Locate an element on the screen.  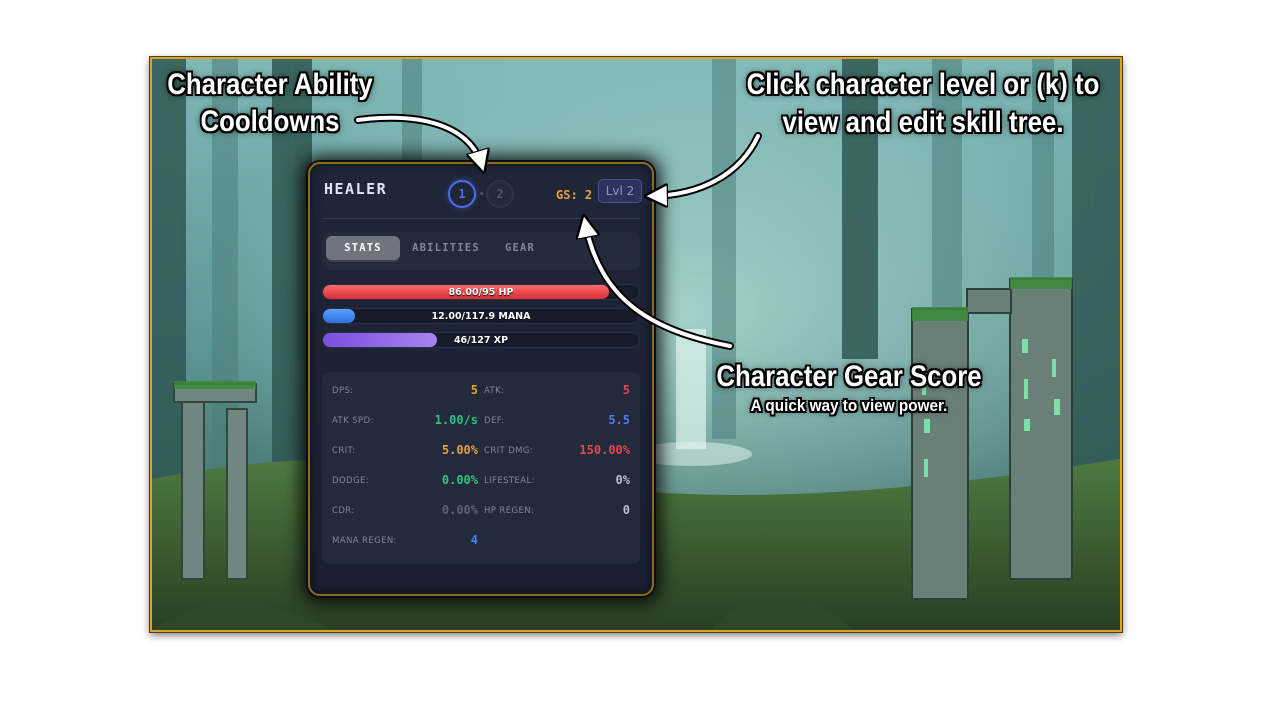
stat-value: 4 is located at coordinates (474, 540).